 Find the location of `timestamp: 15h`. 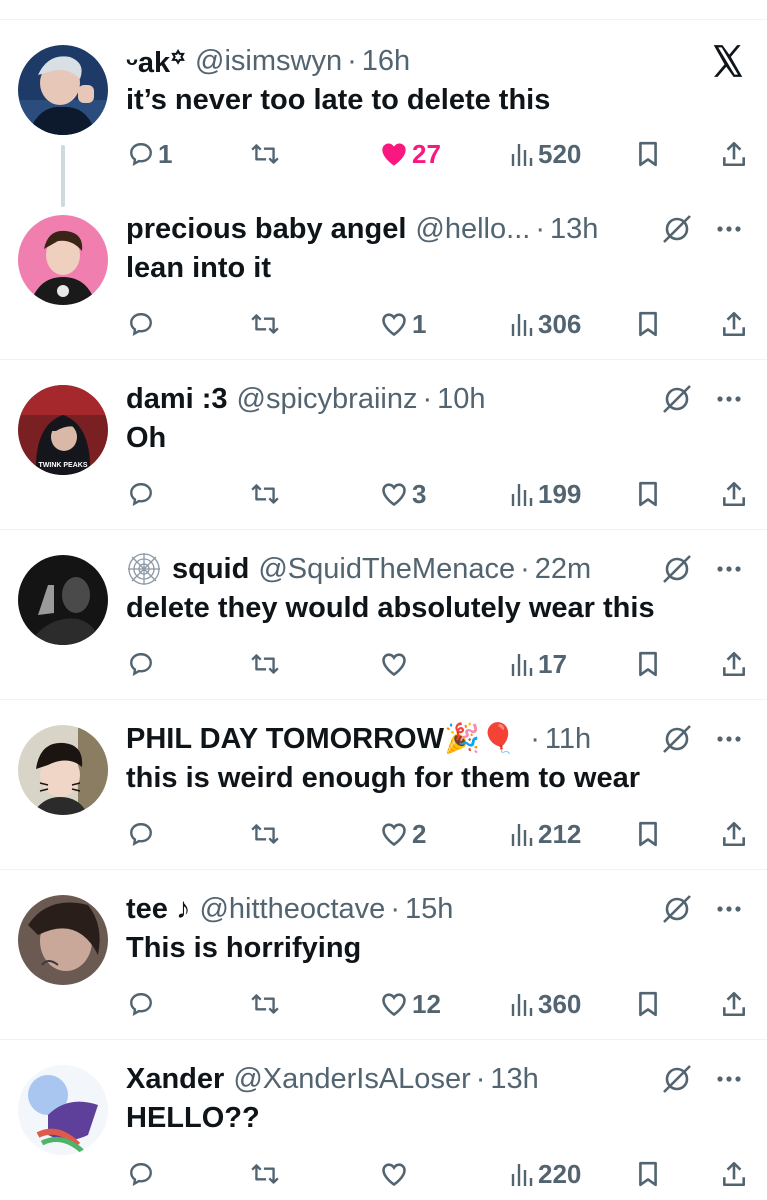

timestamp: 15h is located at coordinates (429, 909).